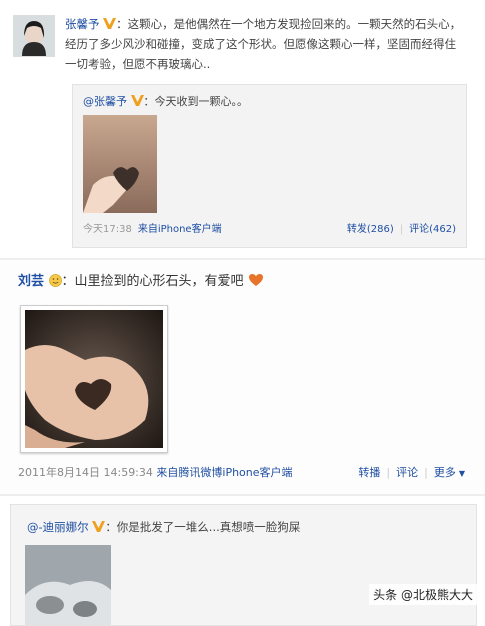  I want to click on post-time: 2011年8月14日 14:59:34, so click(85, 472).